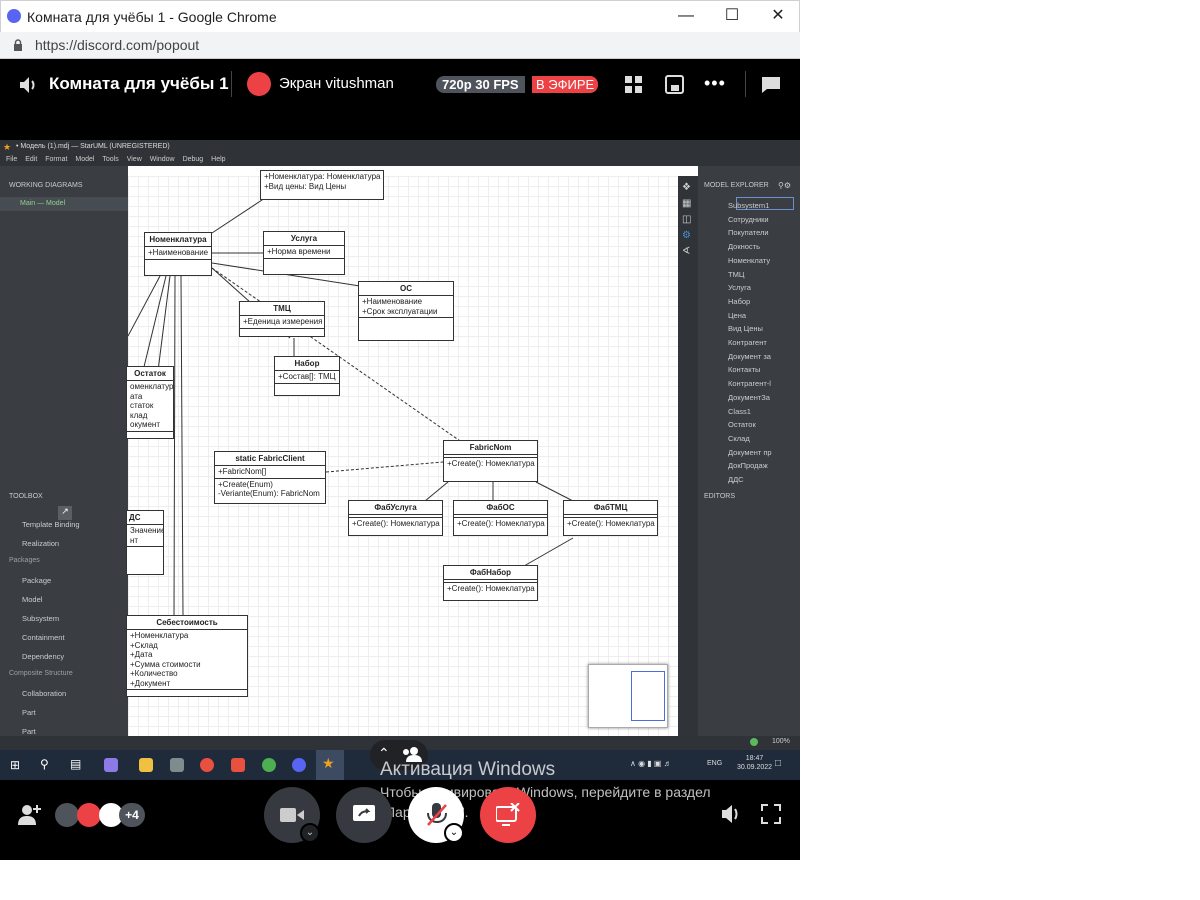 Image resolution: width=1200 pixels, height=900 pixels. What do you see at coordinates (490, 583) in the screenshot?
I see `class-fab-nabor: ФабНабор +Create(): Номеклатура` at bounding box center [490, 583].